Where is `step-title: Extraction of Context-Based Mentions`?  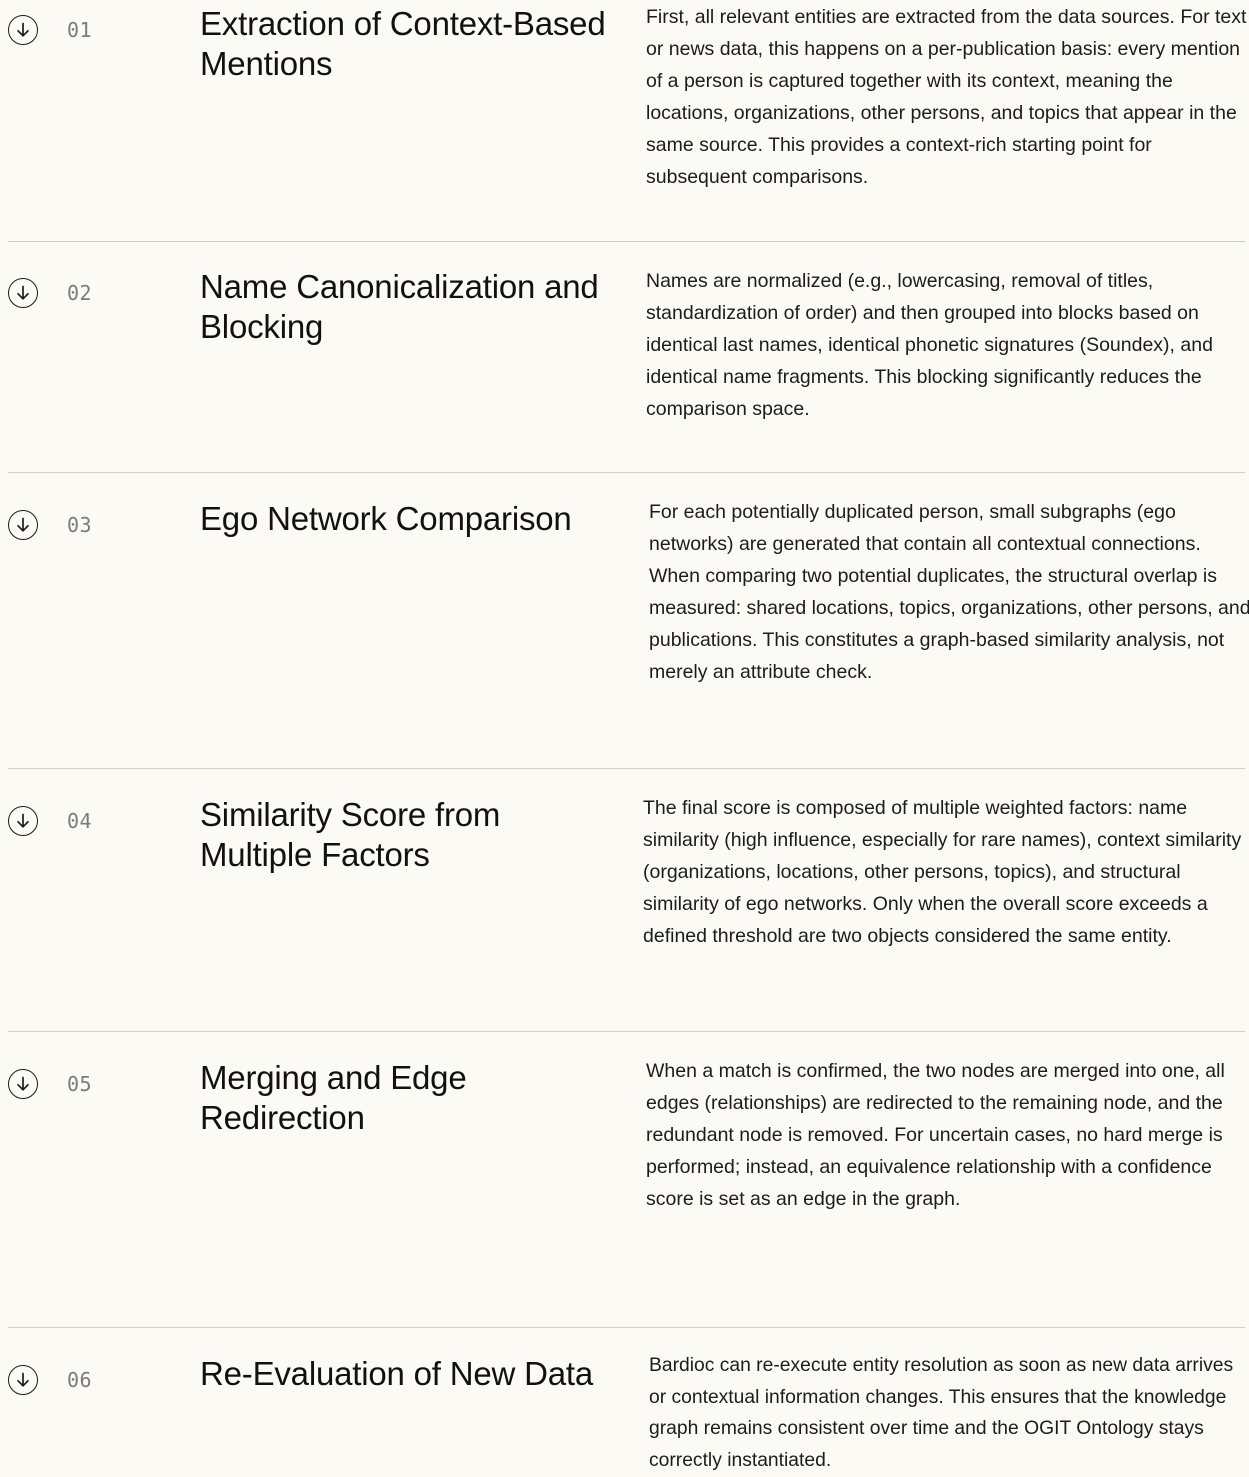 step-title: Extraction of Context-Based Mentions is located at coordinates (403, 43).